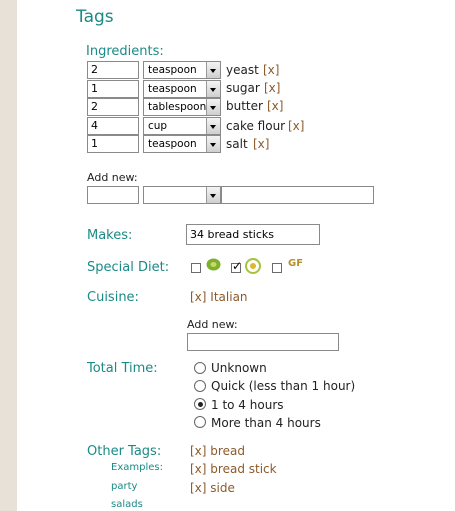  What do you see at coordinates (137, 467) in the screenshot?
I see `examples-label: Examples:` at bounding box center [137, 467].